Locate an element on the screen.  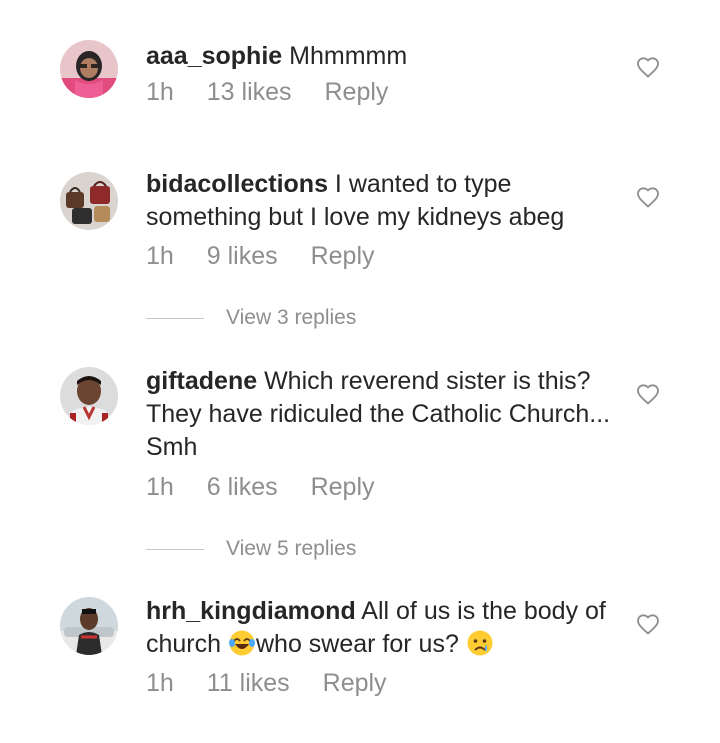
view-replies-label: View 3 replies is located at coordinates (291, 317).